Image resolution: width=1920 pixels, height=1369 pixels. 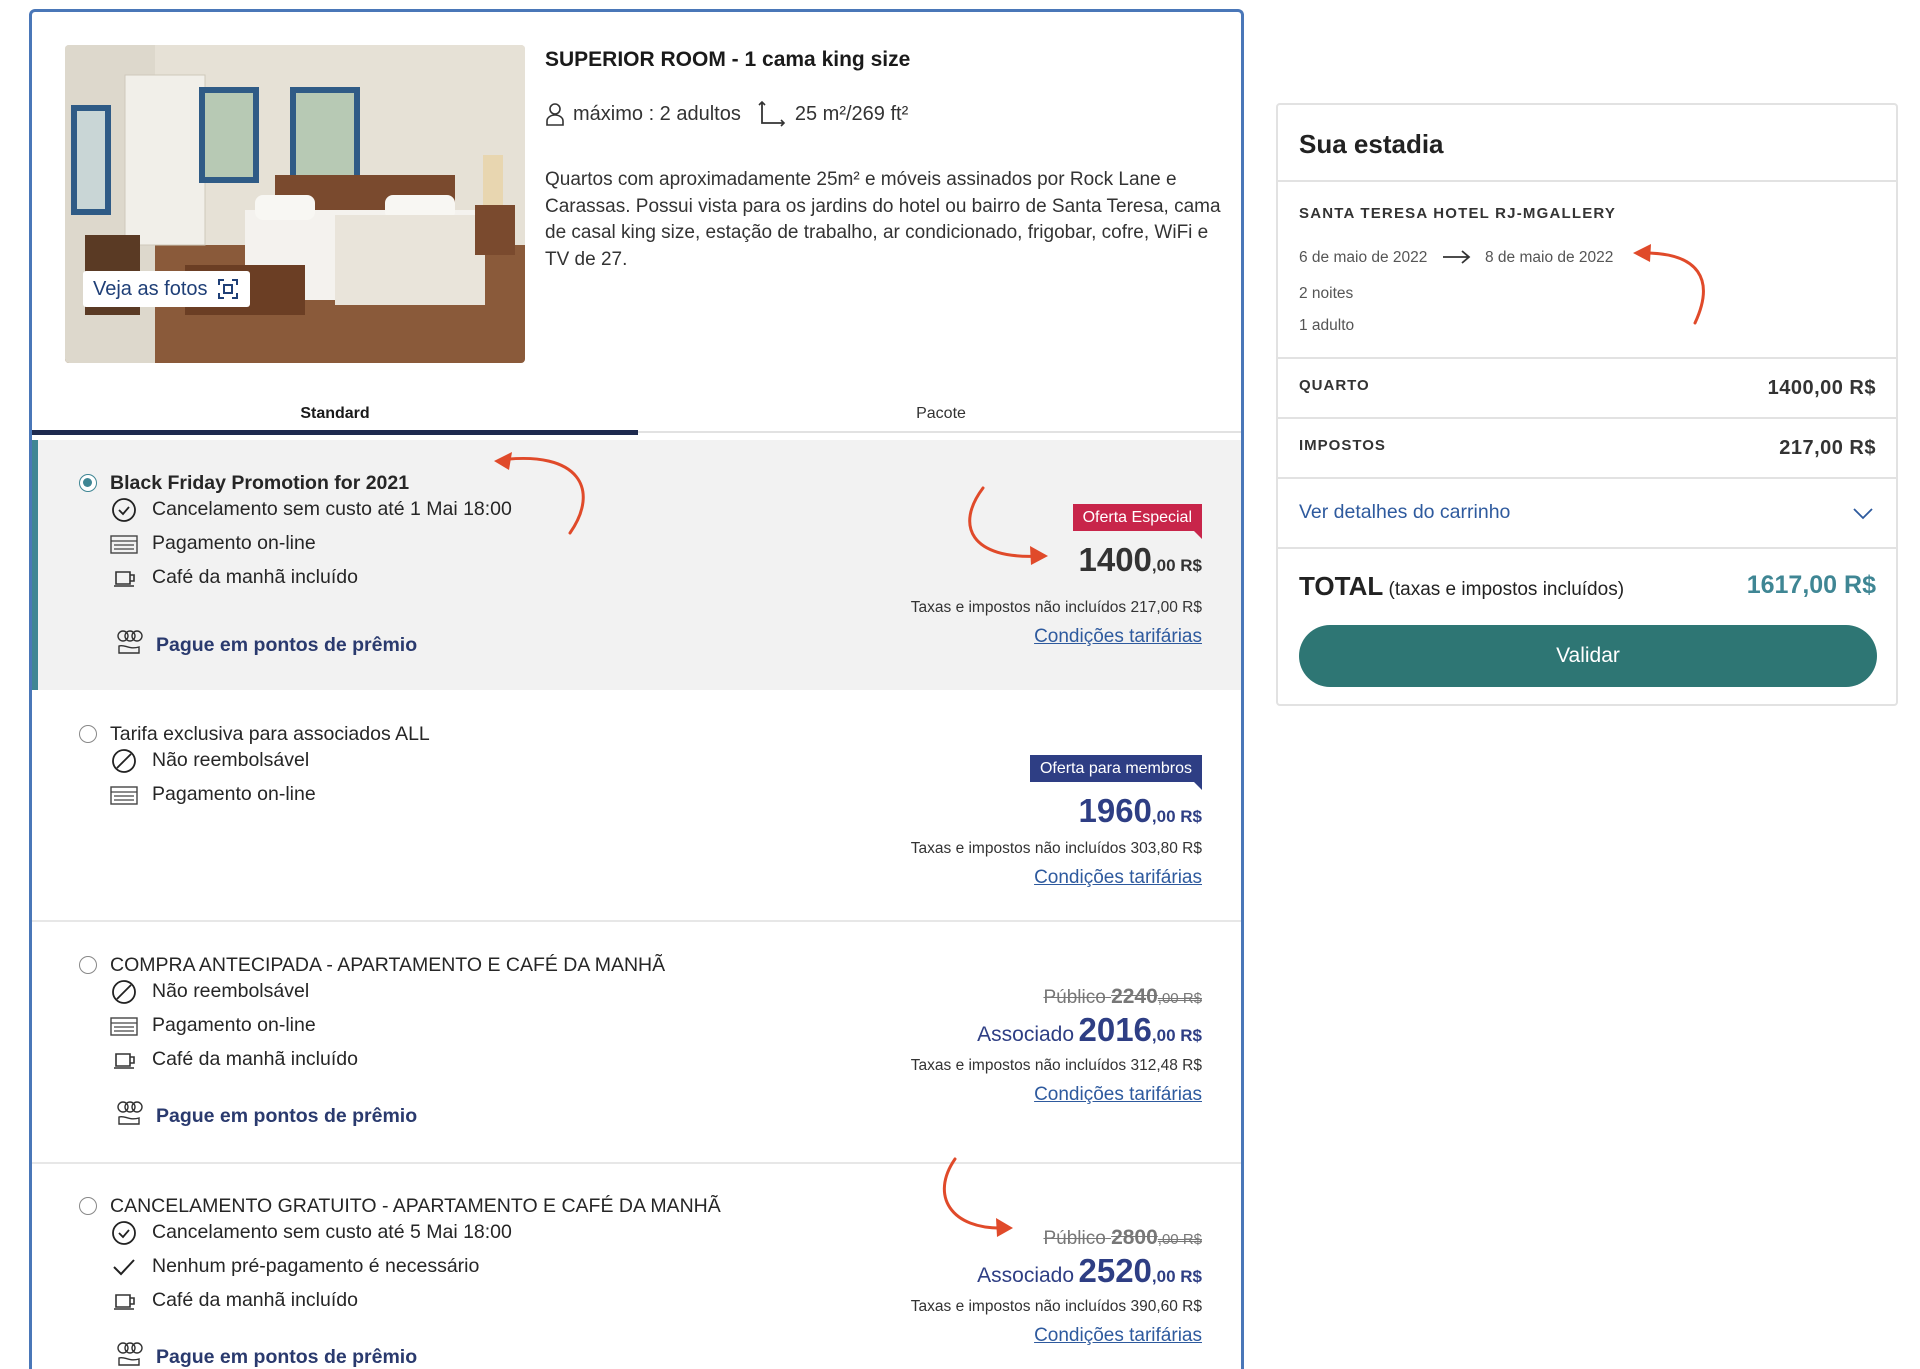 What do you see at coordinates (124, 1267) in the screenshot?
I see `checkmark-icon` at bounding box center [124, 1267].